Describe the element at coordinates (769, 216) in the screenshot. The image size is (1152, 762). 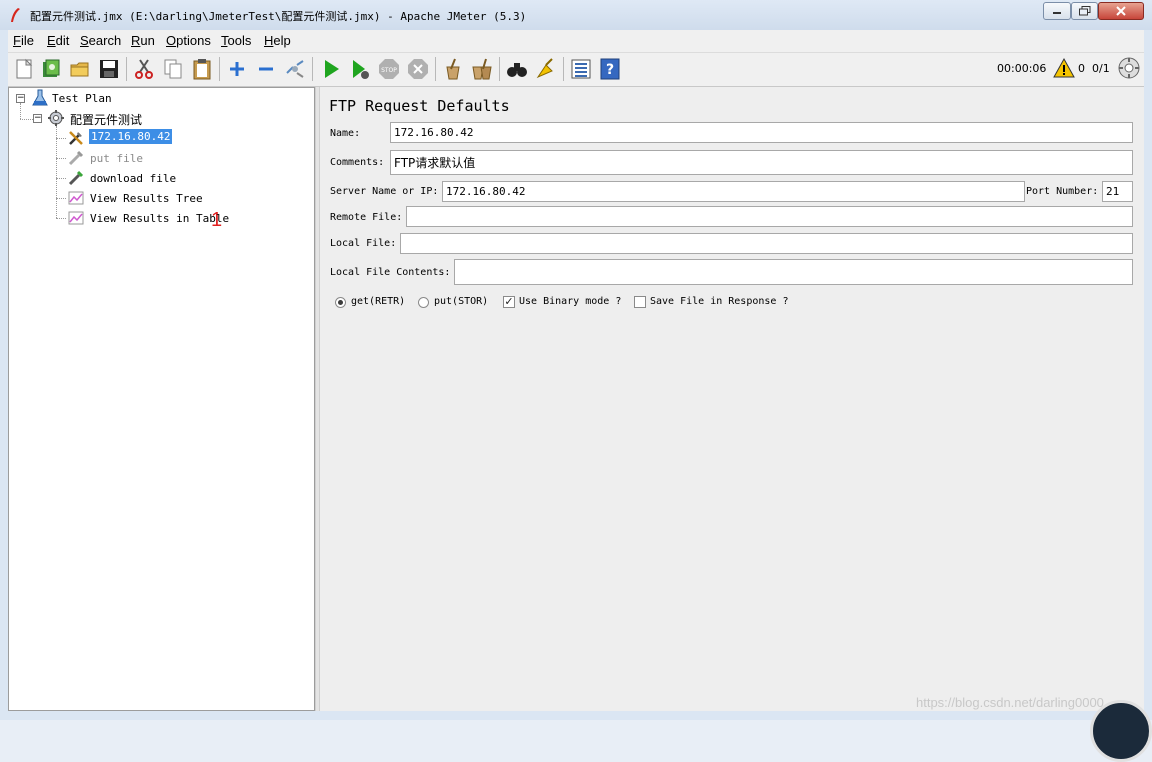
I see `remote-file-field` at that location.